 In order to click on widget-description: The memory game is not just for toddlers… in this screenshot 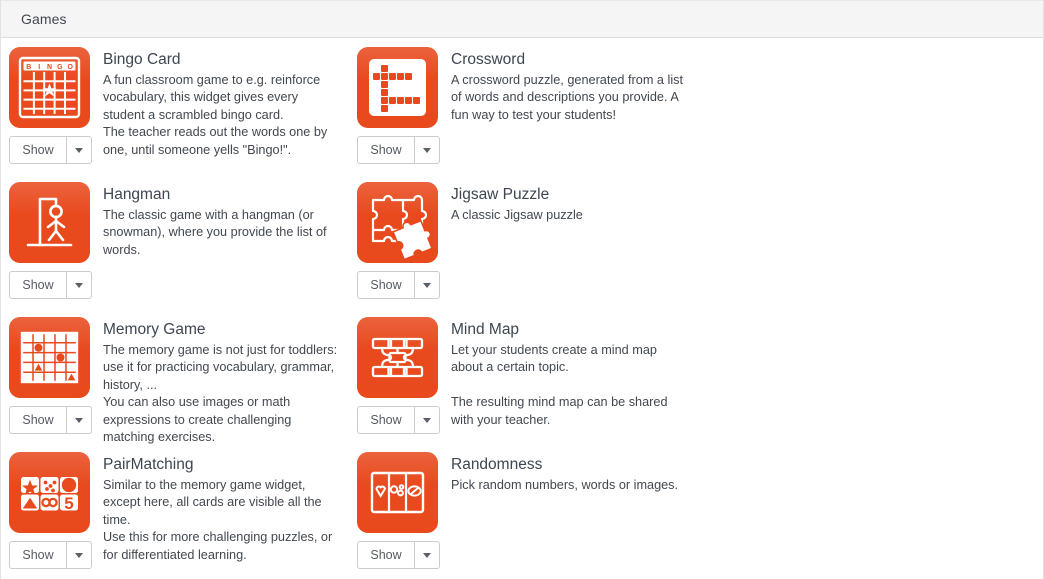, I will do `click(220, 394)`.